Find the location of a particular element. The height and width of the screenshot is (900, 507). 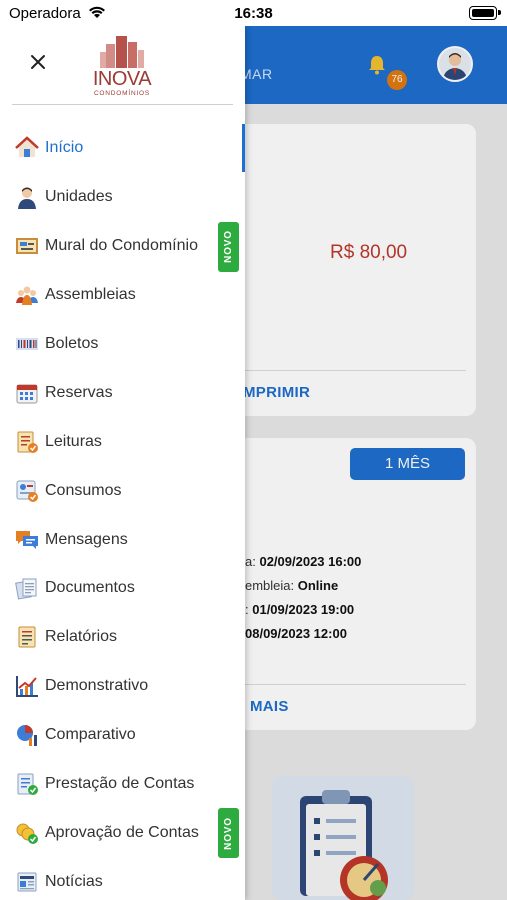

close-icon is located at coordinates (38, 62).